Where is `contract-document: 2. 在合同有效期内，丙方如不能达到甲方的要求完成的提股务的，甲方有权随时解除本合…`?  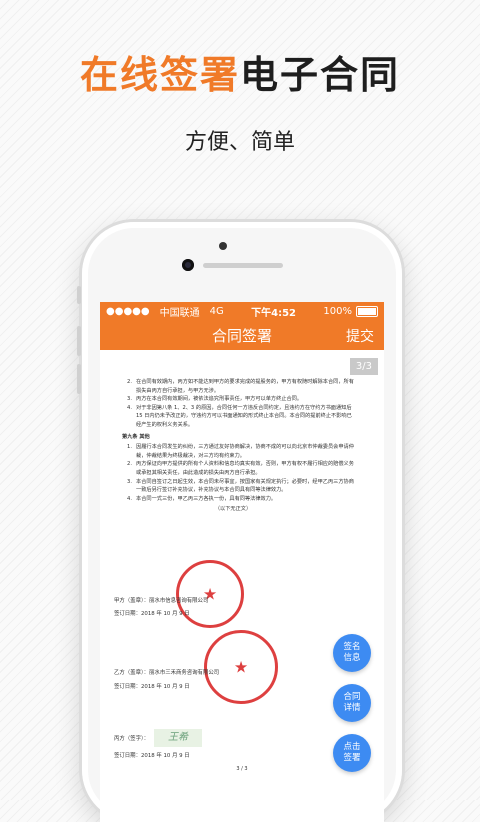
contract-document: 2. 在合同有效期内，丙方如不能达到甲方的要求完成的提股务的，甲方有权随时解除本合… is located at coordinates (233, 446).